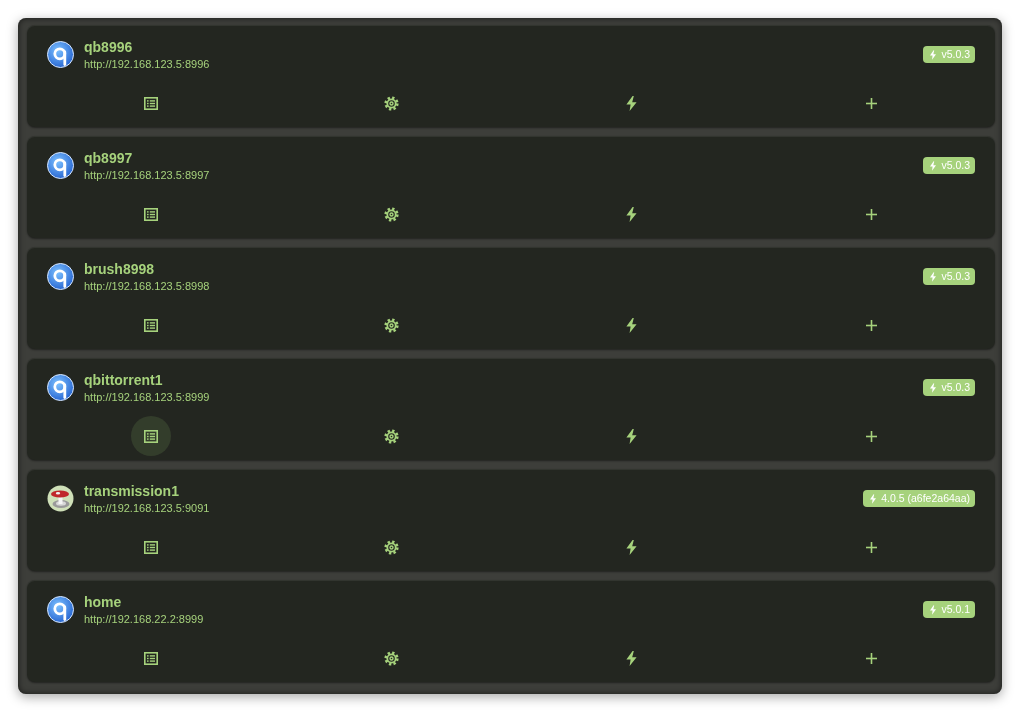  I want to click on server-name: qbittorrent1, so click(123, 380).